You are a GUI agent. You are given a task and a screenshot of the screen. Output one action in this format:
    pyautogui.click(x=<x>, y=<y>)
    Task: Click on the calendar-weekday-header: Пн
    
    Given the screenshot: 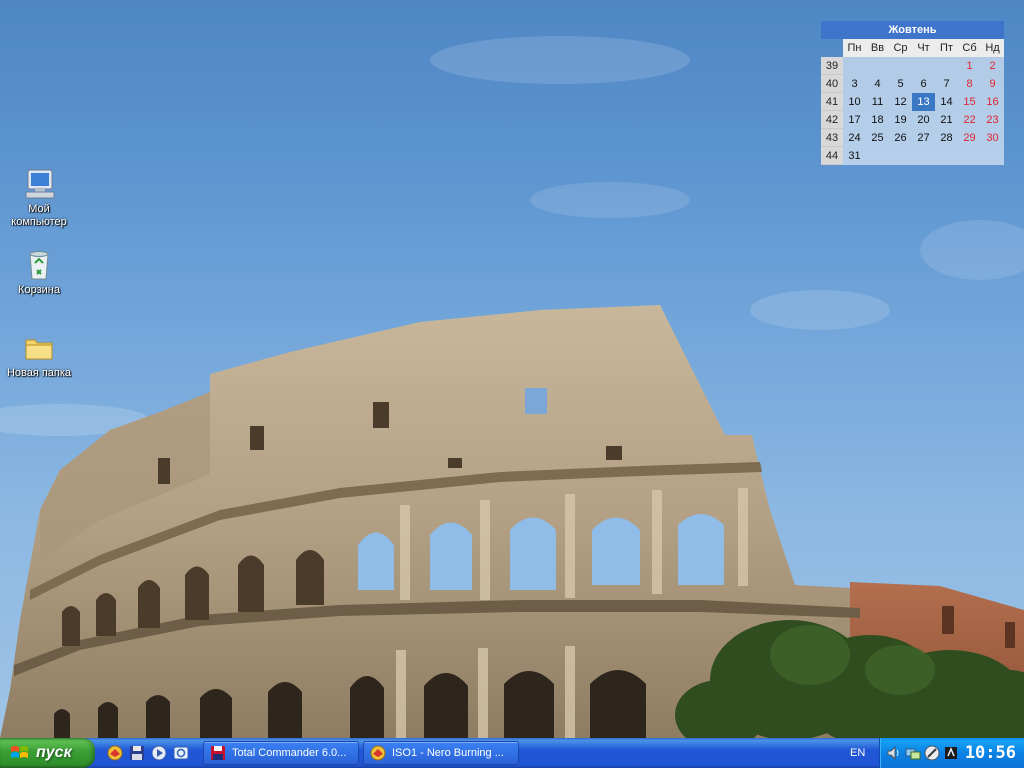 What is the action you would take?
    pyautogui.click(x=854, y=48)
    